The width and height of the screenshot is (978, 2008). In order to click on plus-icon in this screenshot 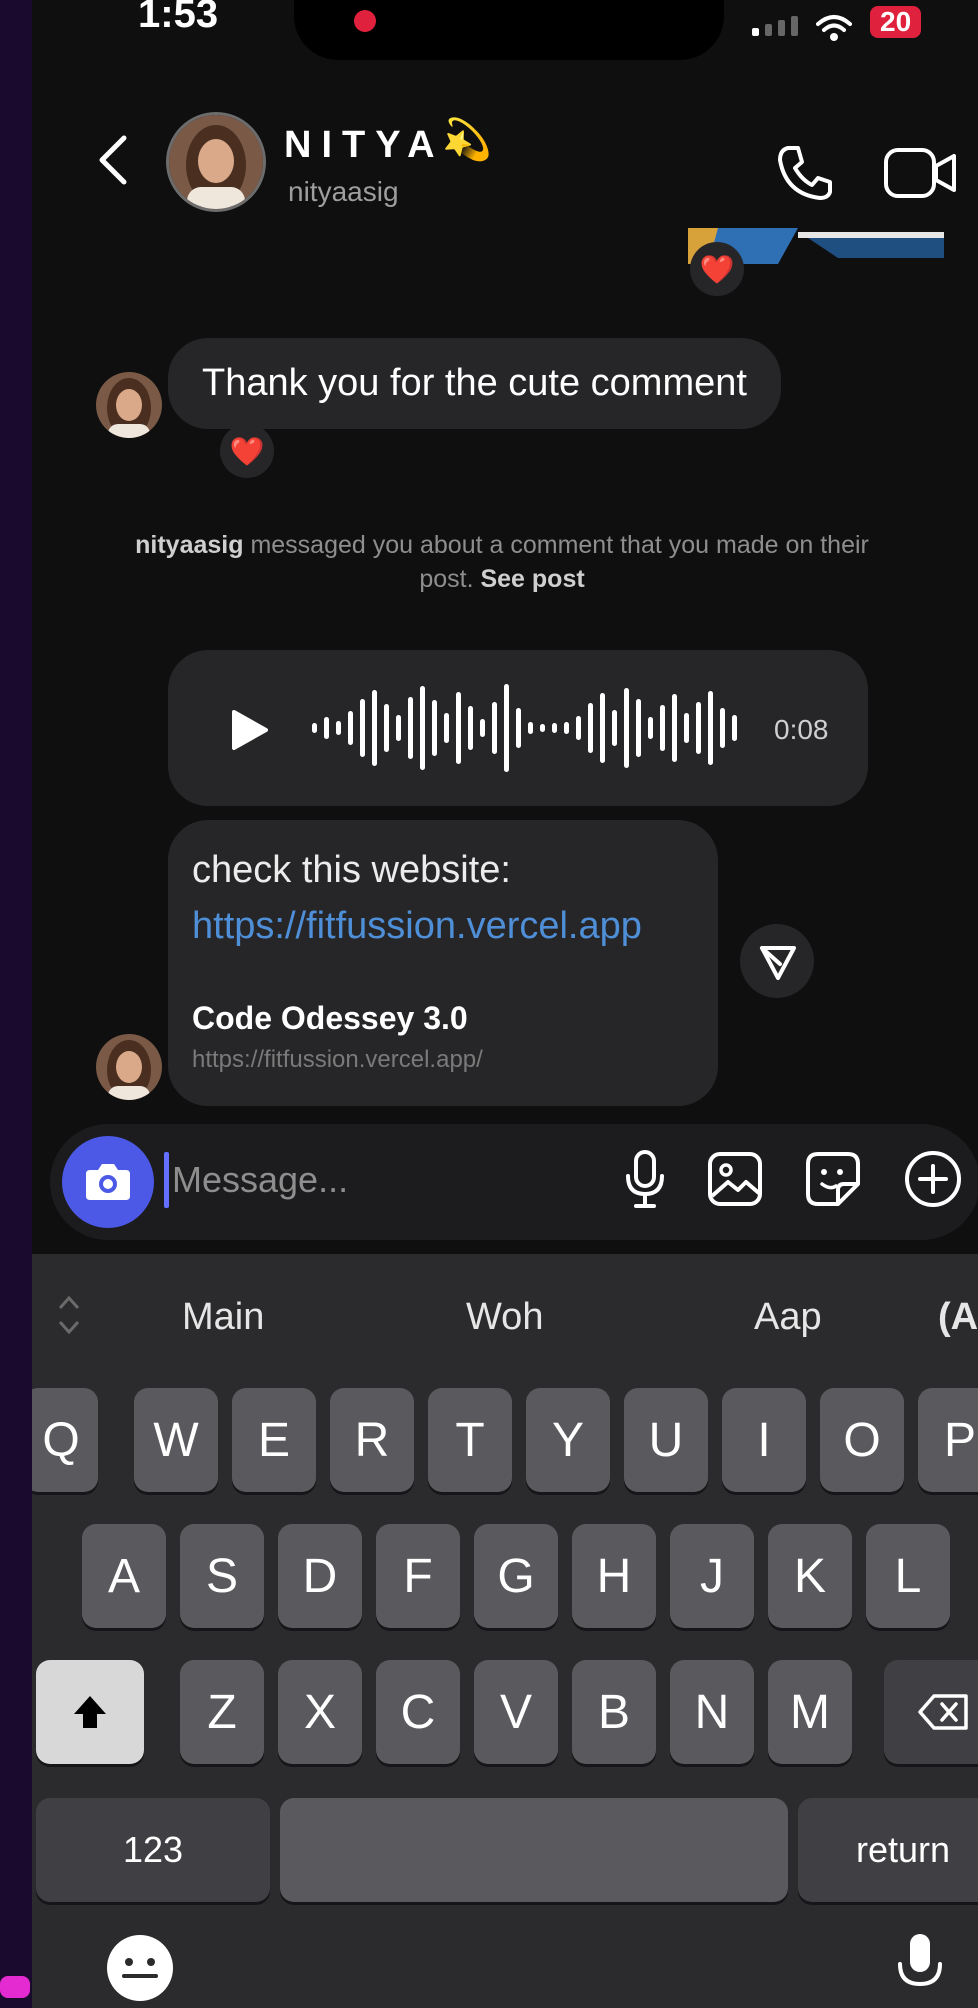, I will do `click(933, 1179)`.